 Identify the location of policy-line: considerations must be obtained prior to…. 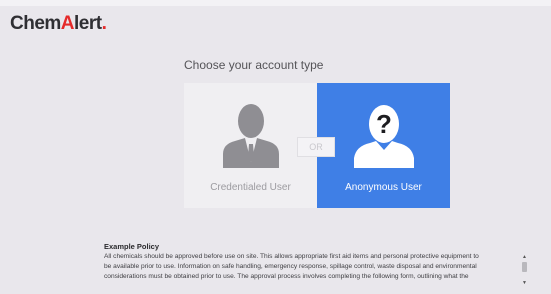
(286, 276).